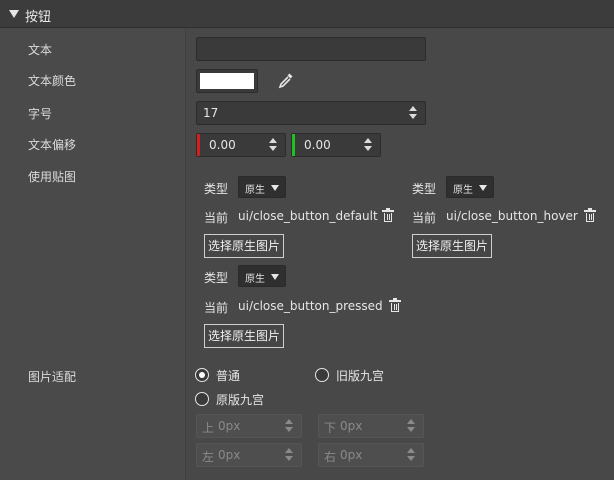  I want to click on radio-native-nine-slice, so click(202, 399).